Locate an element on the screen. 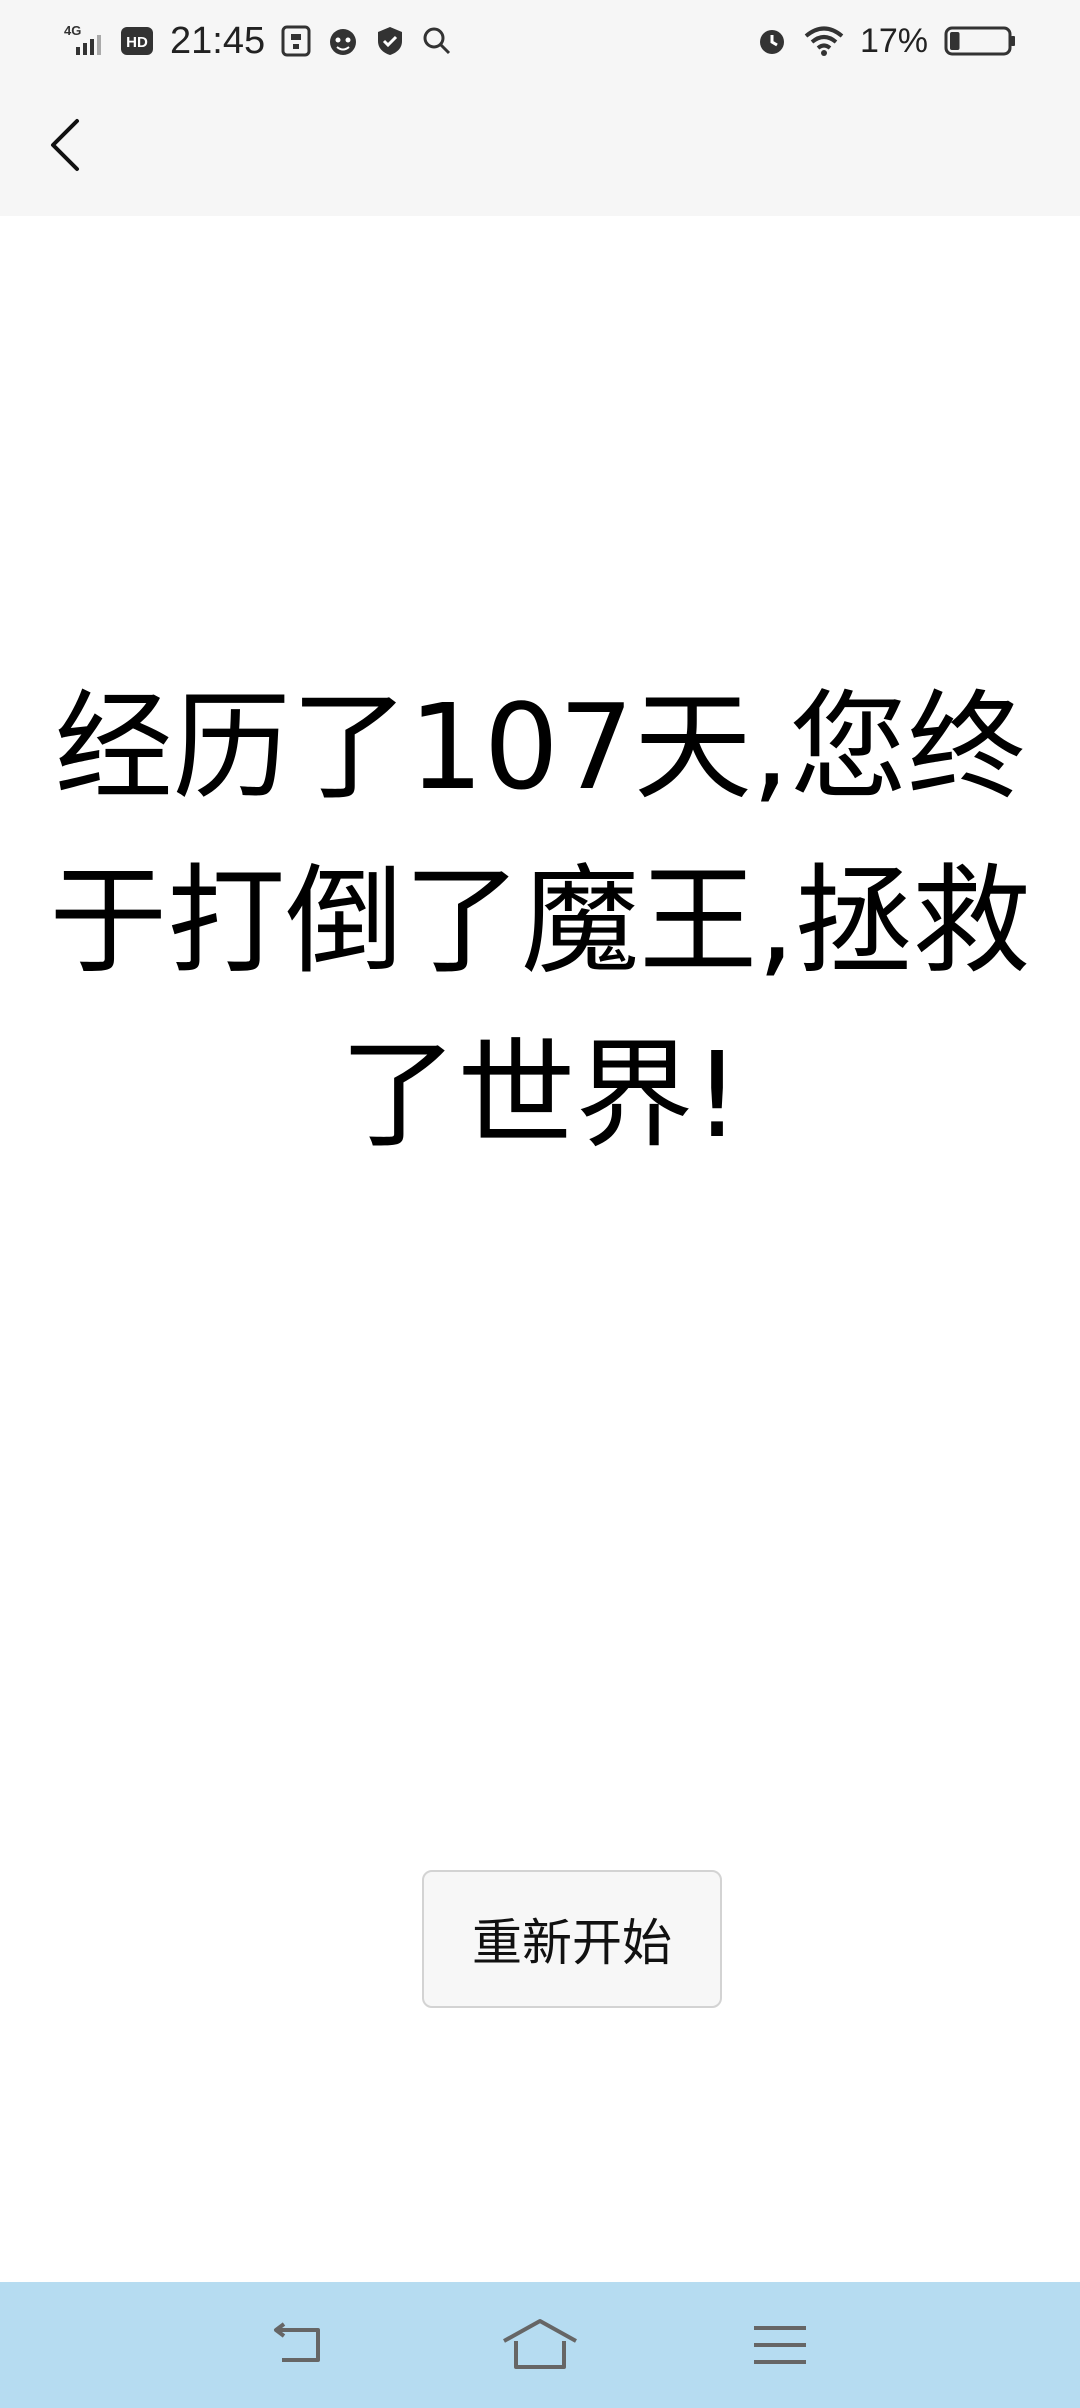  clock: 21:45 is located at coordinates (218, 40).